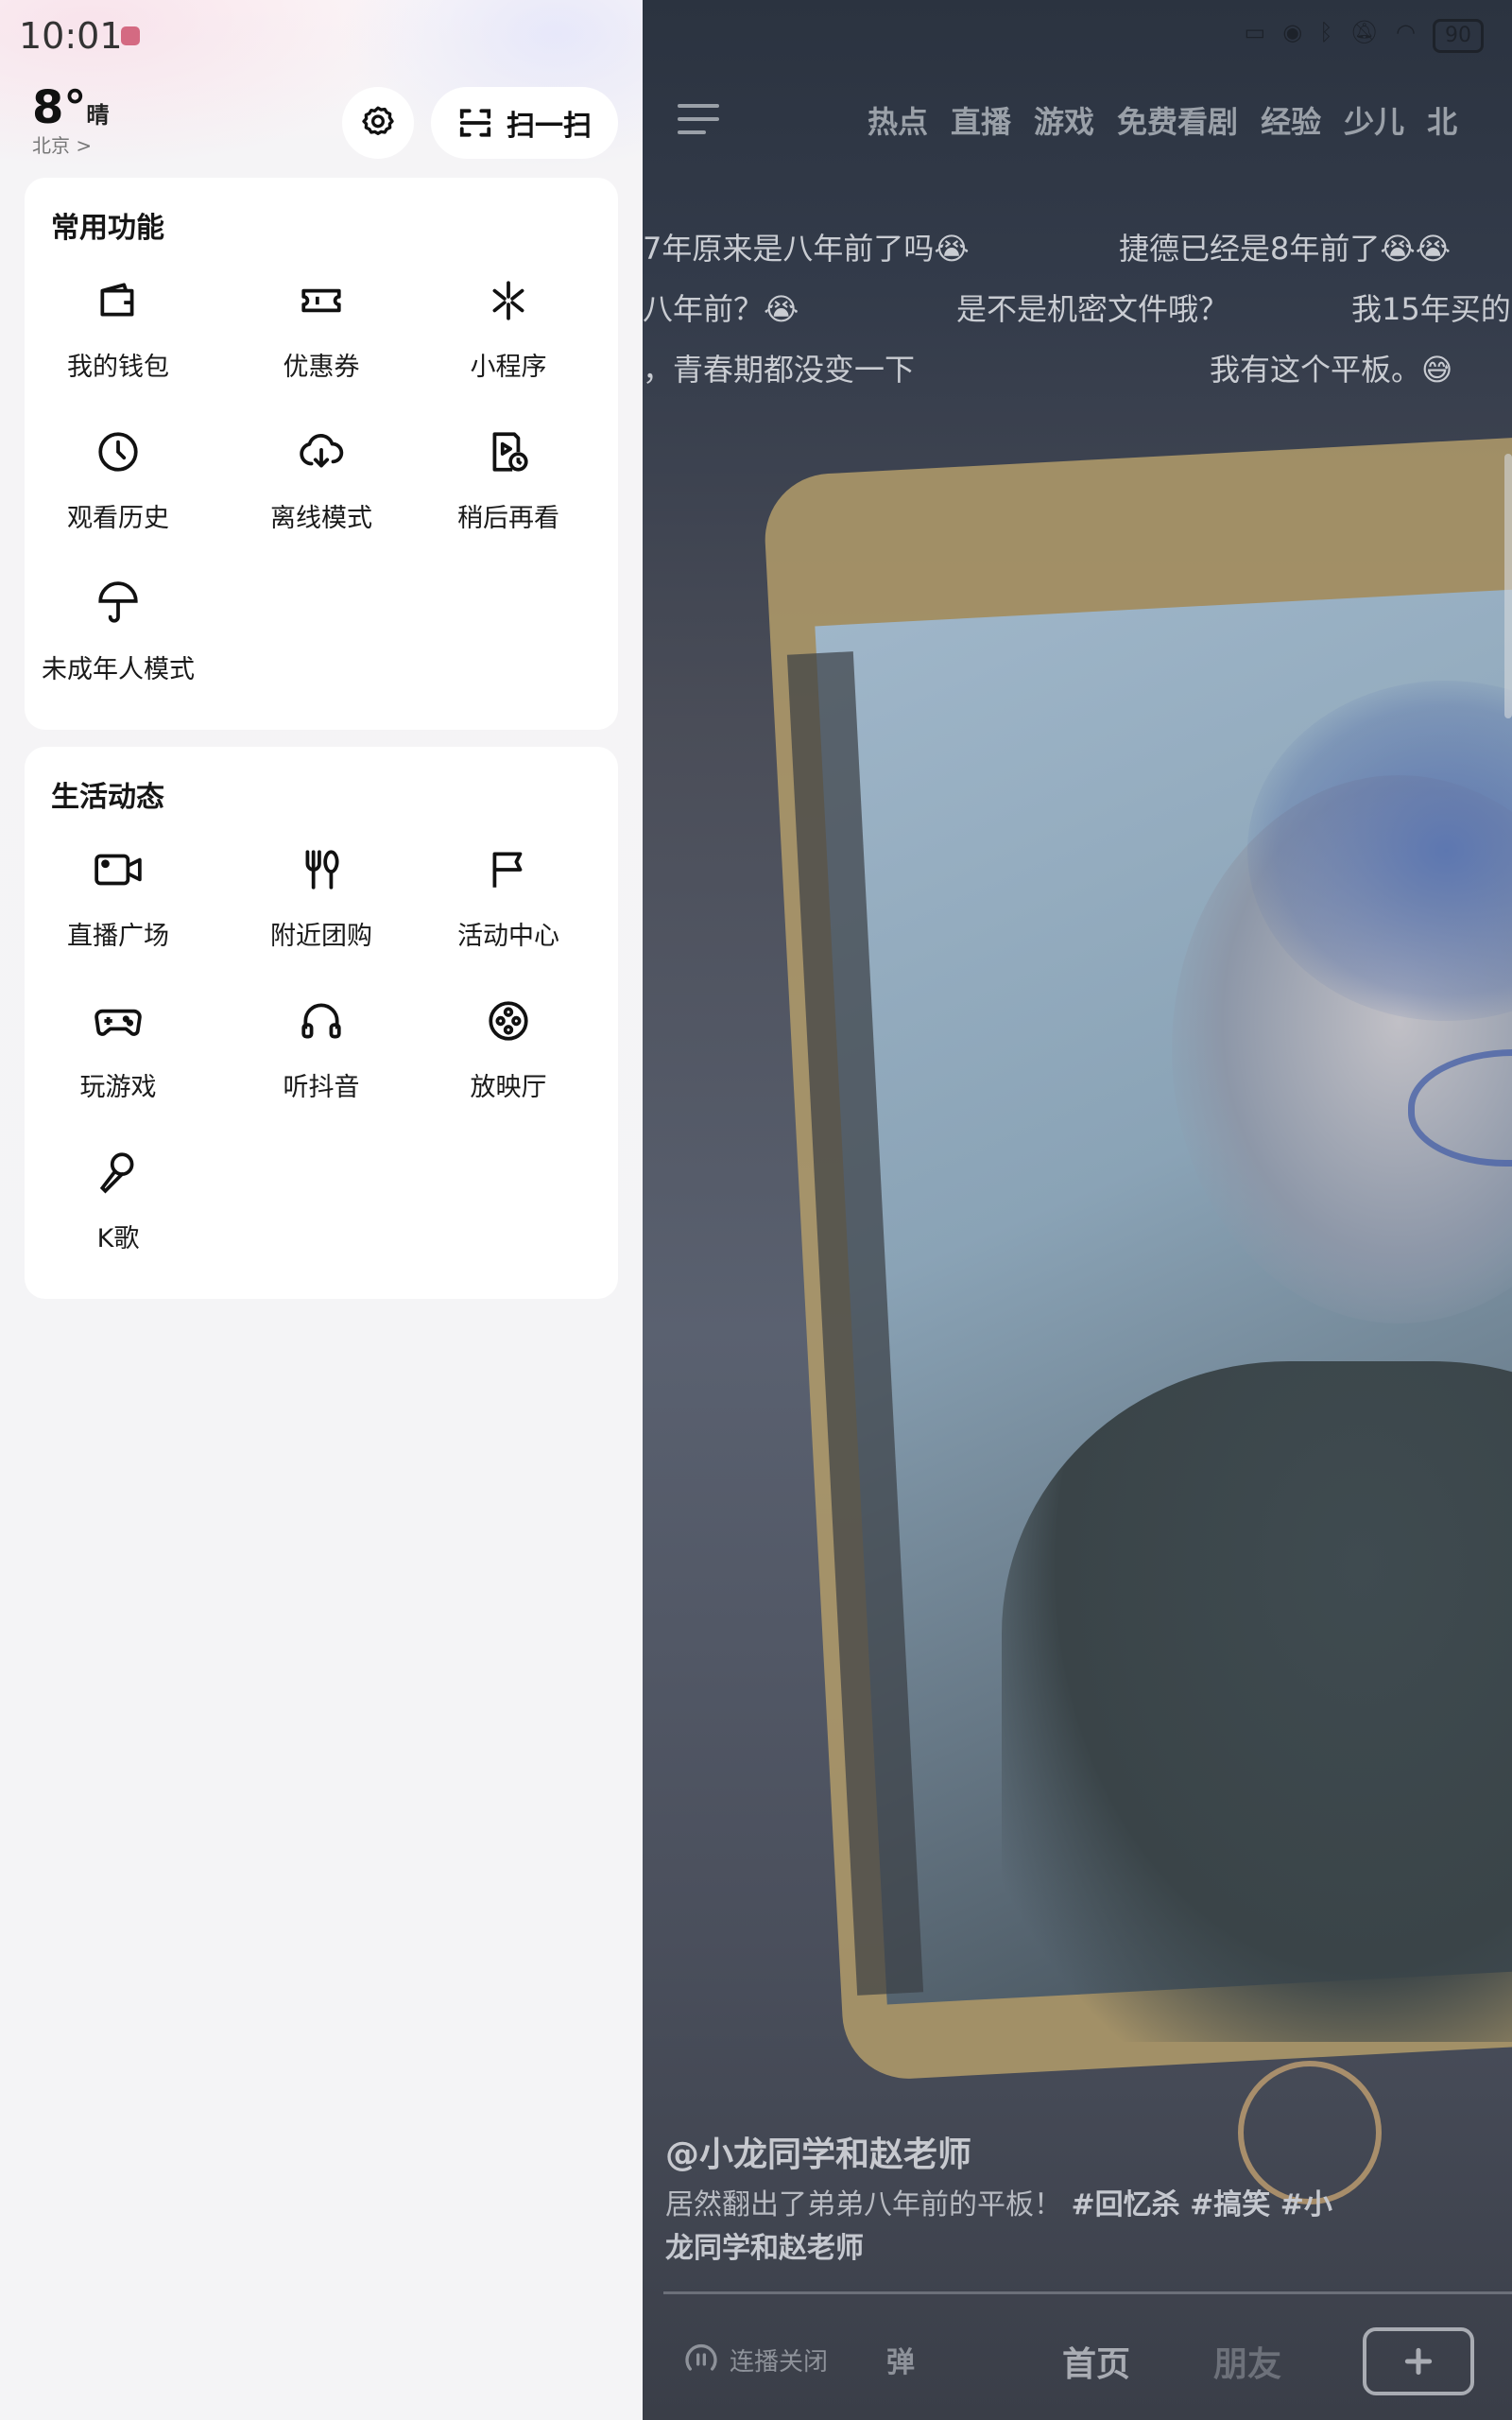  Describe the element at coordinates (1331, 370) in the screenshot. I see `danmaku-comment: 我有这个平板。😅` at that location.